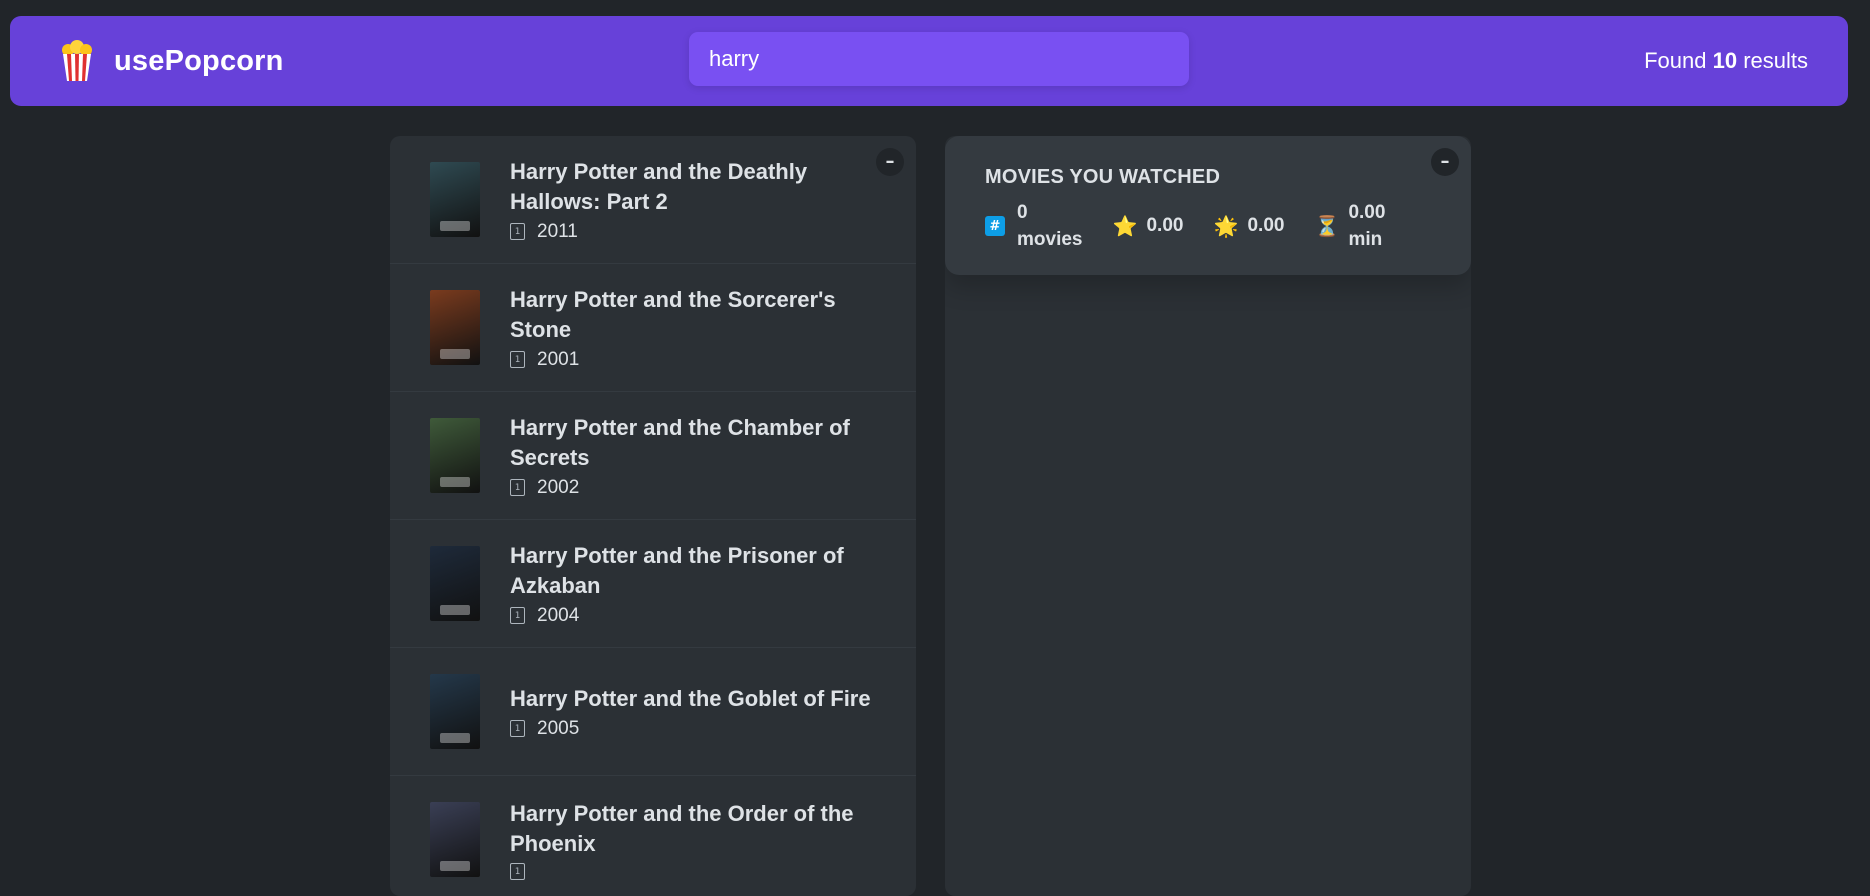  I want to click on collapse-watched-button: –, so click(1445, 162).